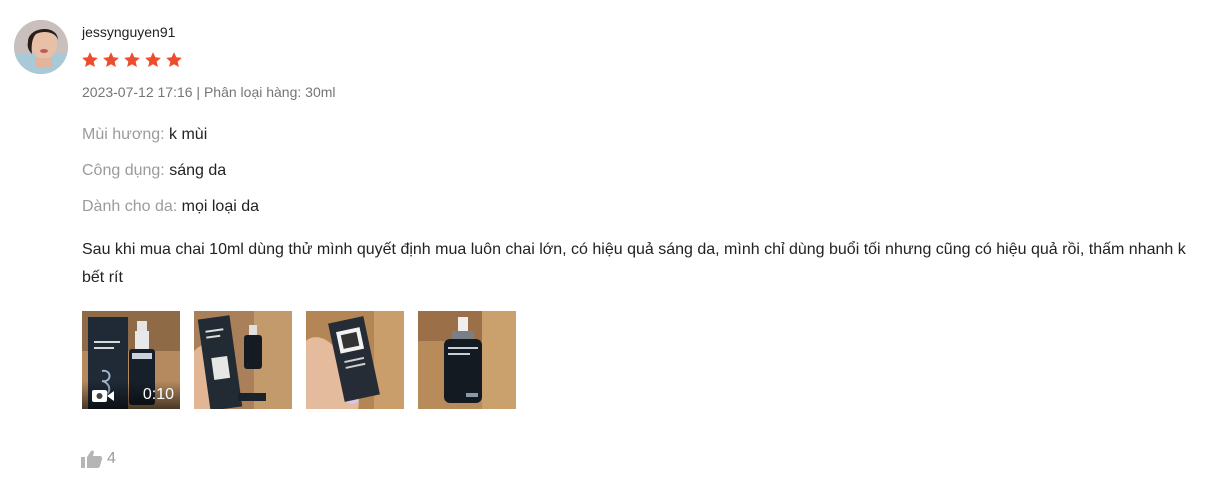  I want to click on like-count: 4, so click(111, 458).